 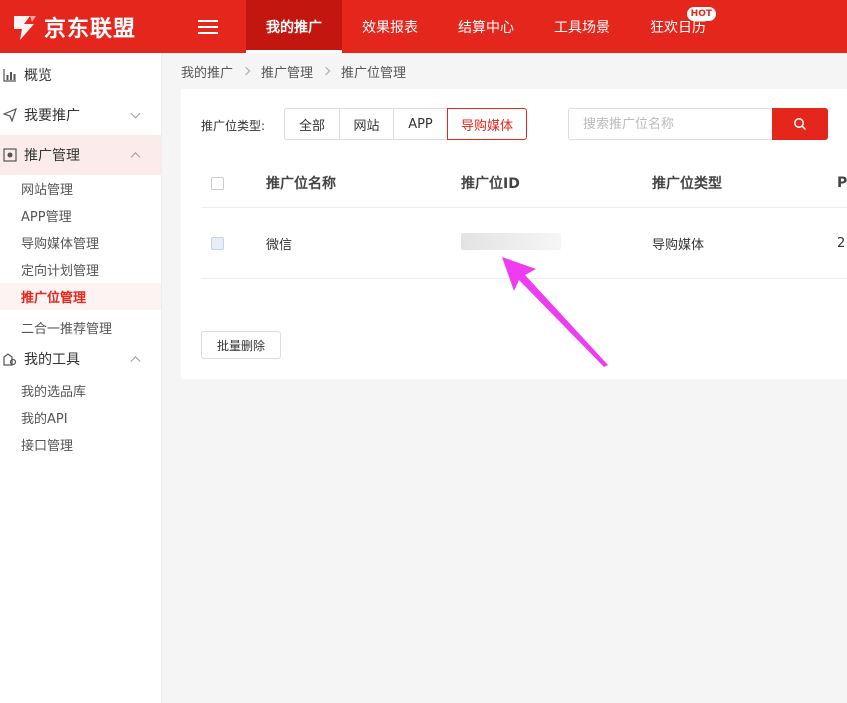 I want to click on sidebar-sub-plan-manage: 定向计划管理, so click(x=80, y=269).